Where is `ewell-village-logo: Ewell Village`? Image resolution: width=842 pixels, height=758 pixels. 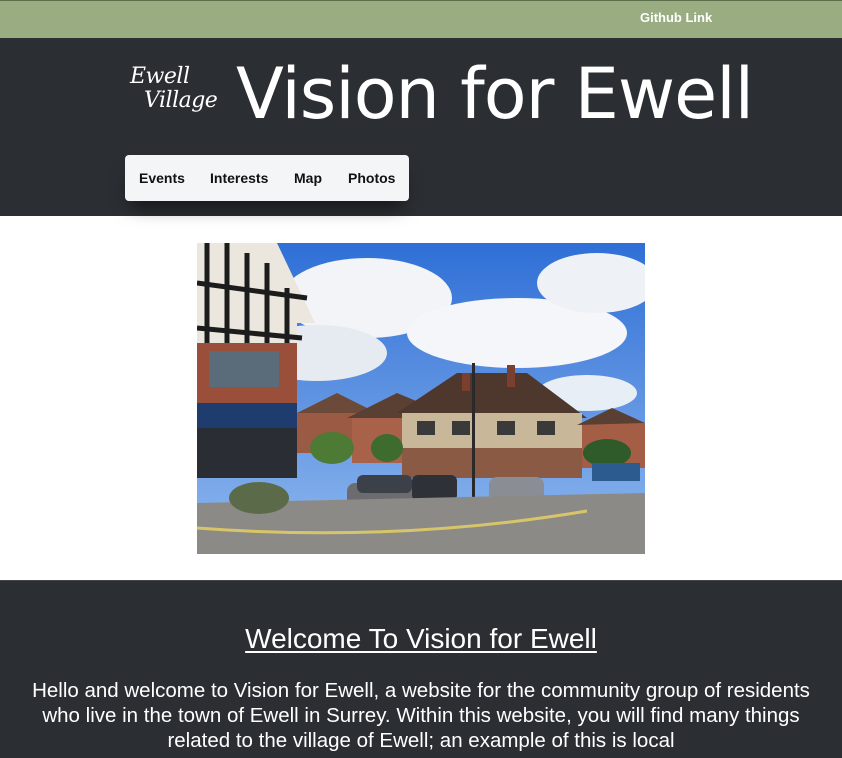 ewell-village-logo: Ewell Village is located at coordinates (172, 96).